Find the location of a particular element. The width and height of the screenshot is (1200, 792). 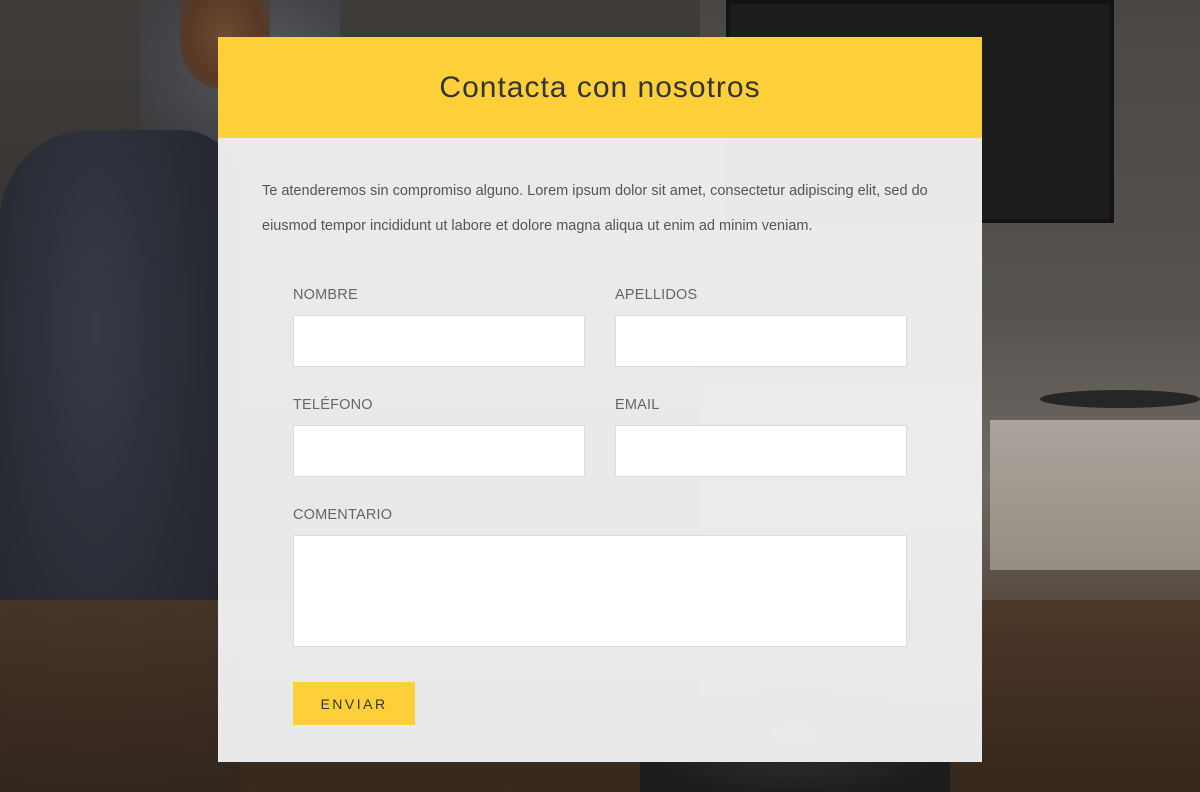

email-input is located at coordinates (761, 451).